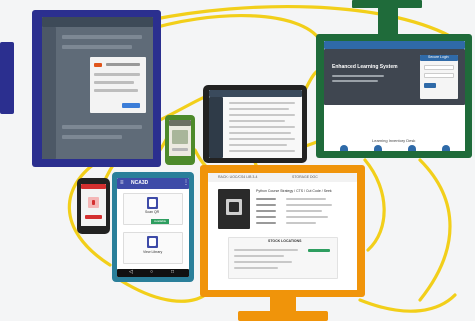  Describe the element at coordinates (439, 75) in the screenshot. I see `password-field` at that location.